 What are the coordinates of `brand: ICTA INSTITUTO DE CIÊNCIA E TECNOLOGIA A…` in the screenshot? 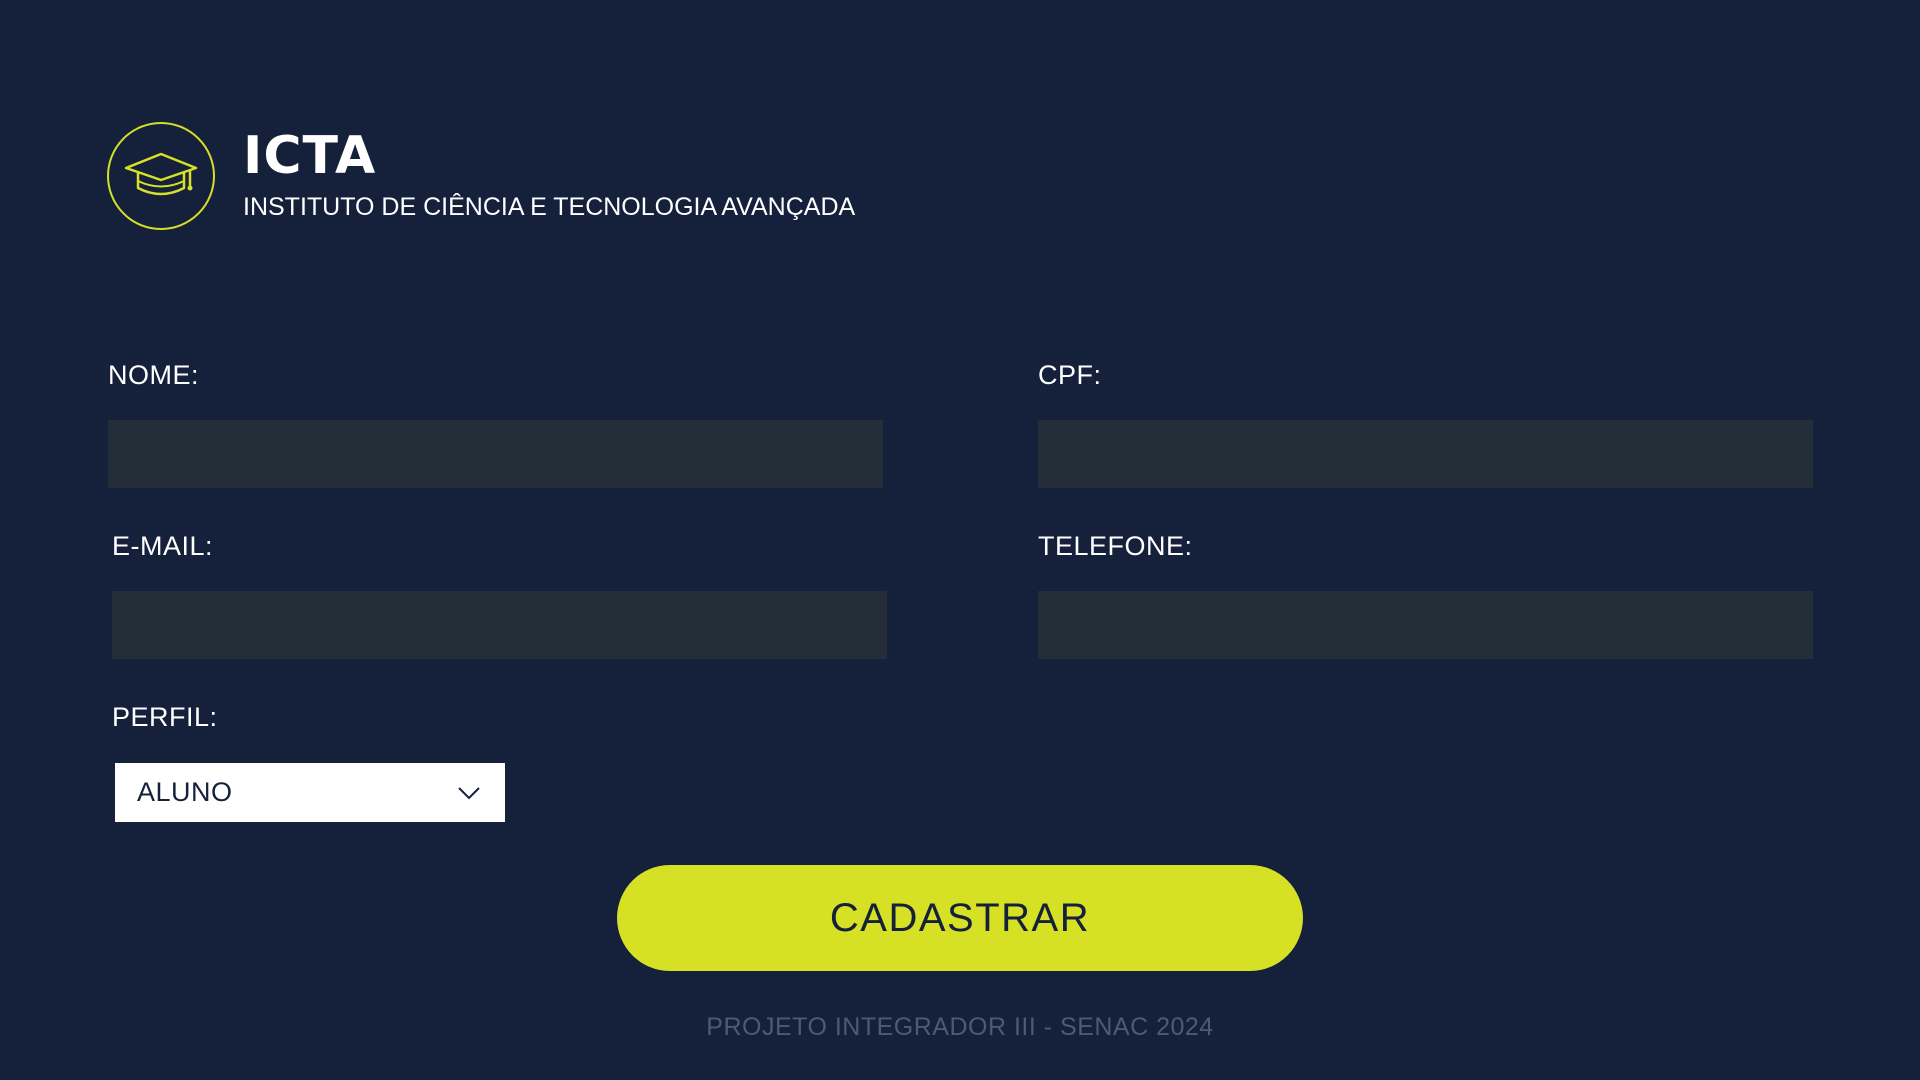 It's located at (549, 176).